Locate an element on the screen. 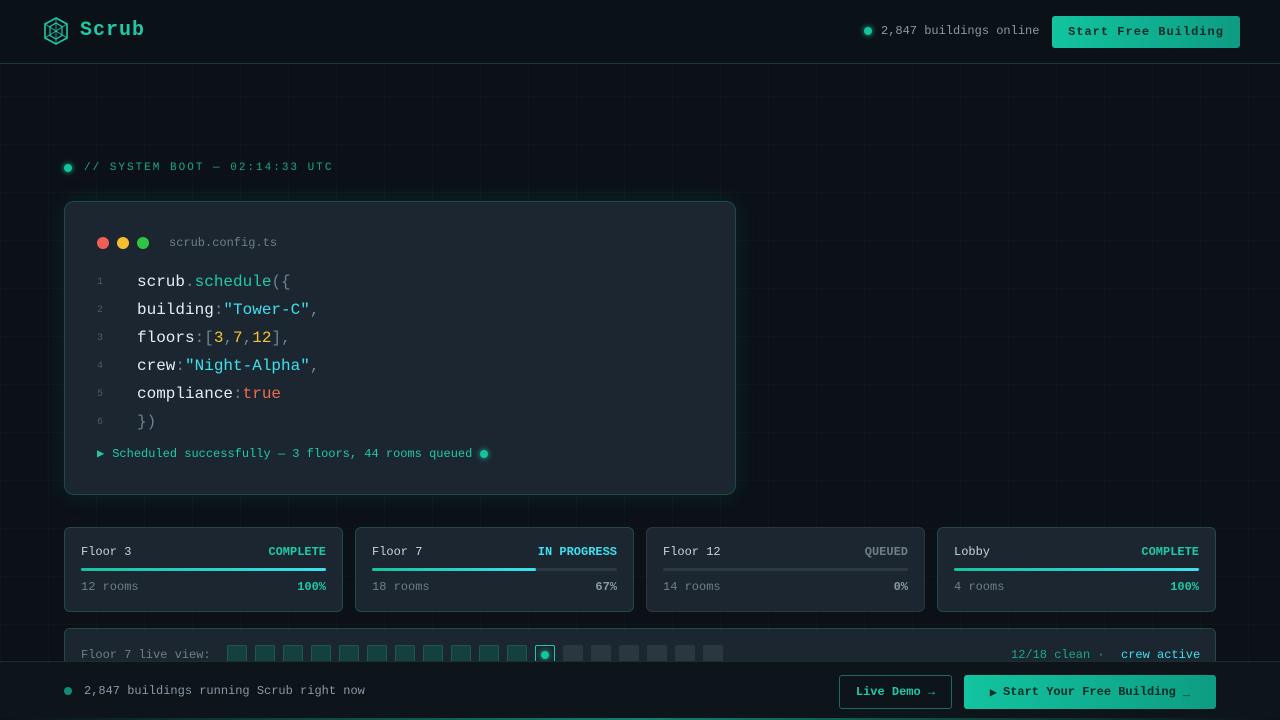 The width and height of the screenshot is (1280, 720). boot-dot-icon is located at coordinates (68, 168).